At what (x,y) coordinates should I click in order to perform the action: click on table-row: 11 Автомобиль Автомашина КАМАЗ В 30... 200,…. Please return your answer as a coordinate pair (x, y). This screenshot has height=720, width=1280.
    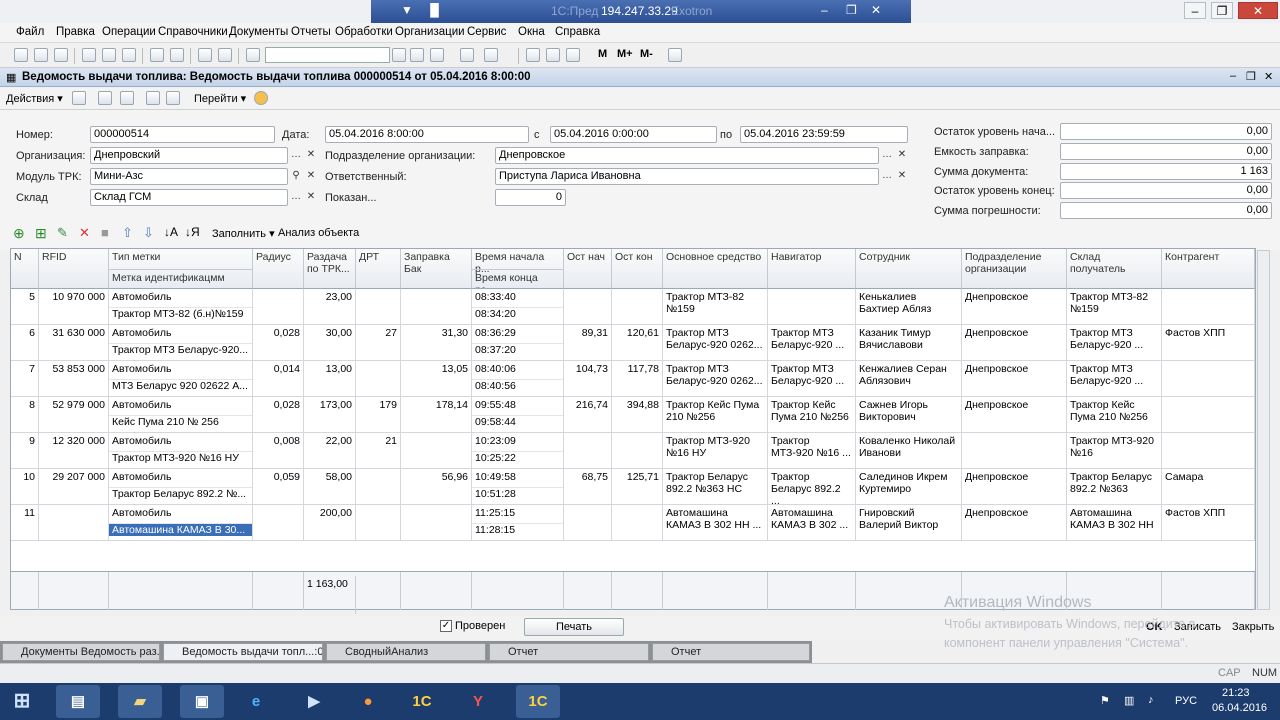
    Looking at the image, I should click on (633, 523).